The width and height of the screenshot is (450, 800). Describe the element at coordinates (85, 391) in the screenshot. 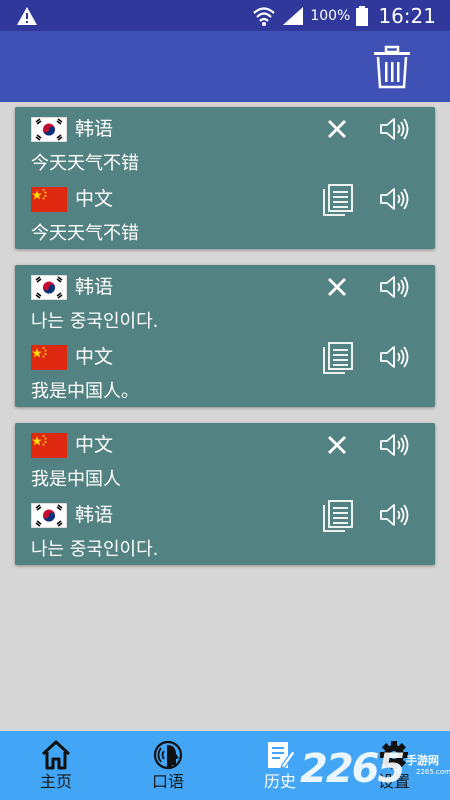

I see `target-text: 我是中国人。` at that location.